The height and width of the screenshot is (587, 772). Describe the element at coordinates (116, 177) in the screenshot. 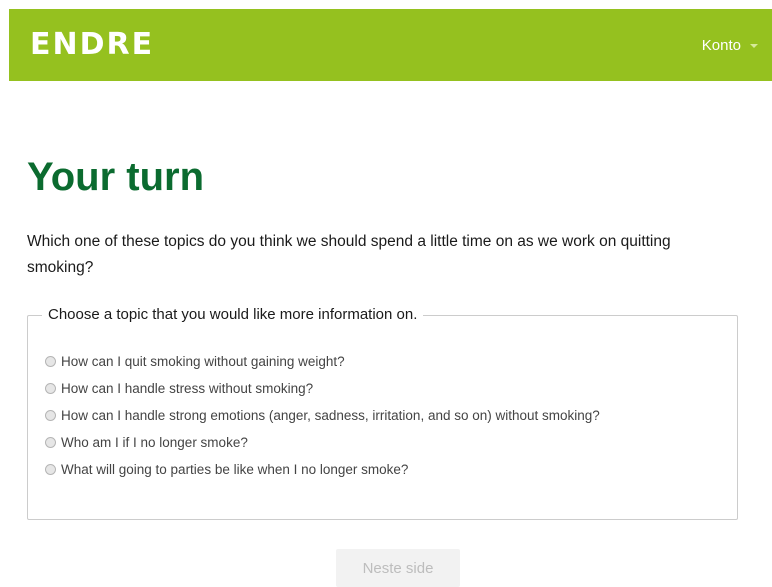

I see `page-title: Your turn` at that location.